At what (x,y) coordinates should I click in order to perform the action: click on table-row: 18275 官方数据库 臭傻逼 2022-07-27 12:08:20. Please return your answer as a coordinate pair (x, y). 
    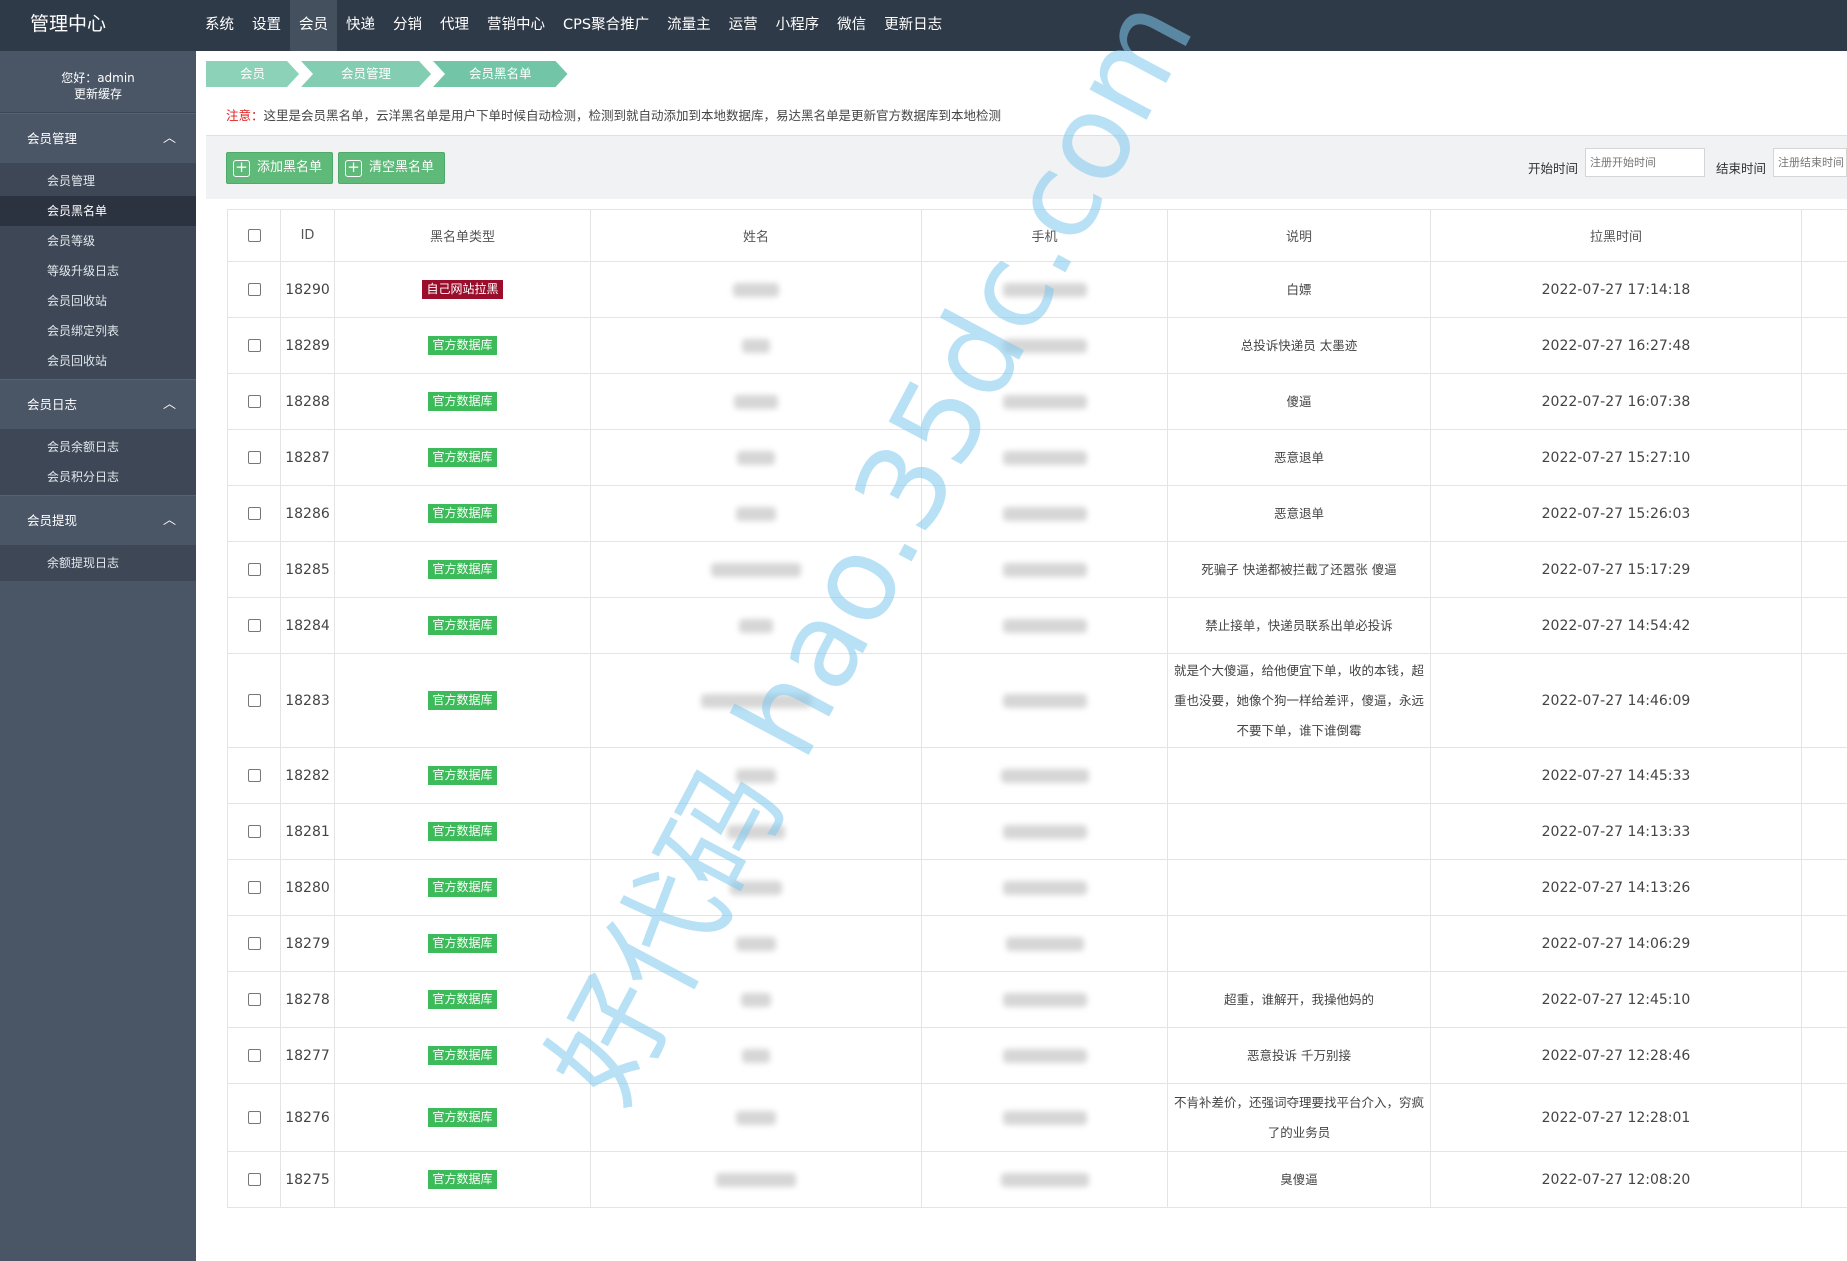
    Looking at the image, I should click on (1037, 1179).